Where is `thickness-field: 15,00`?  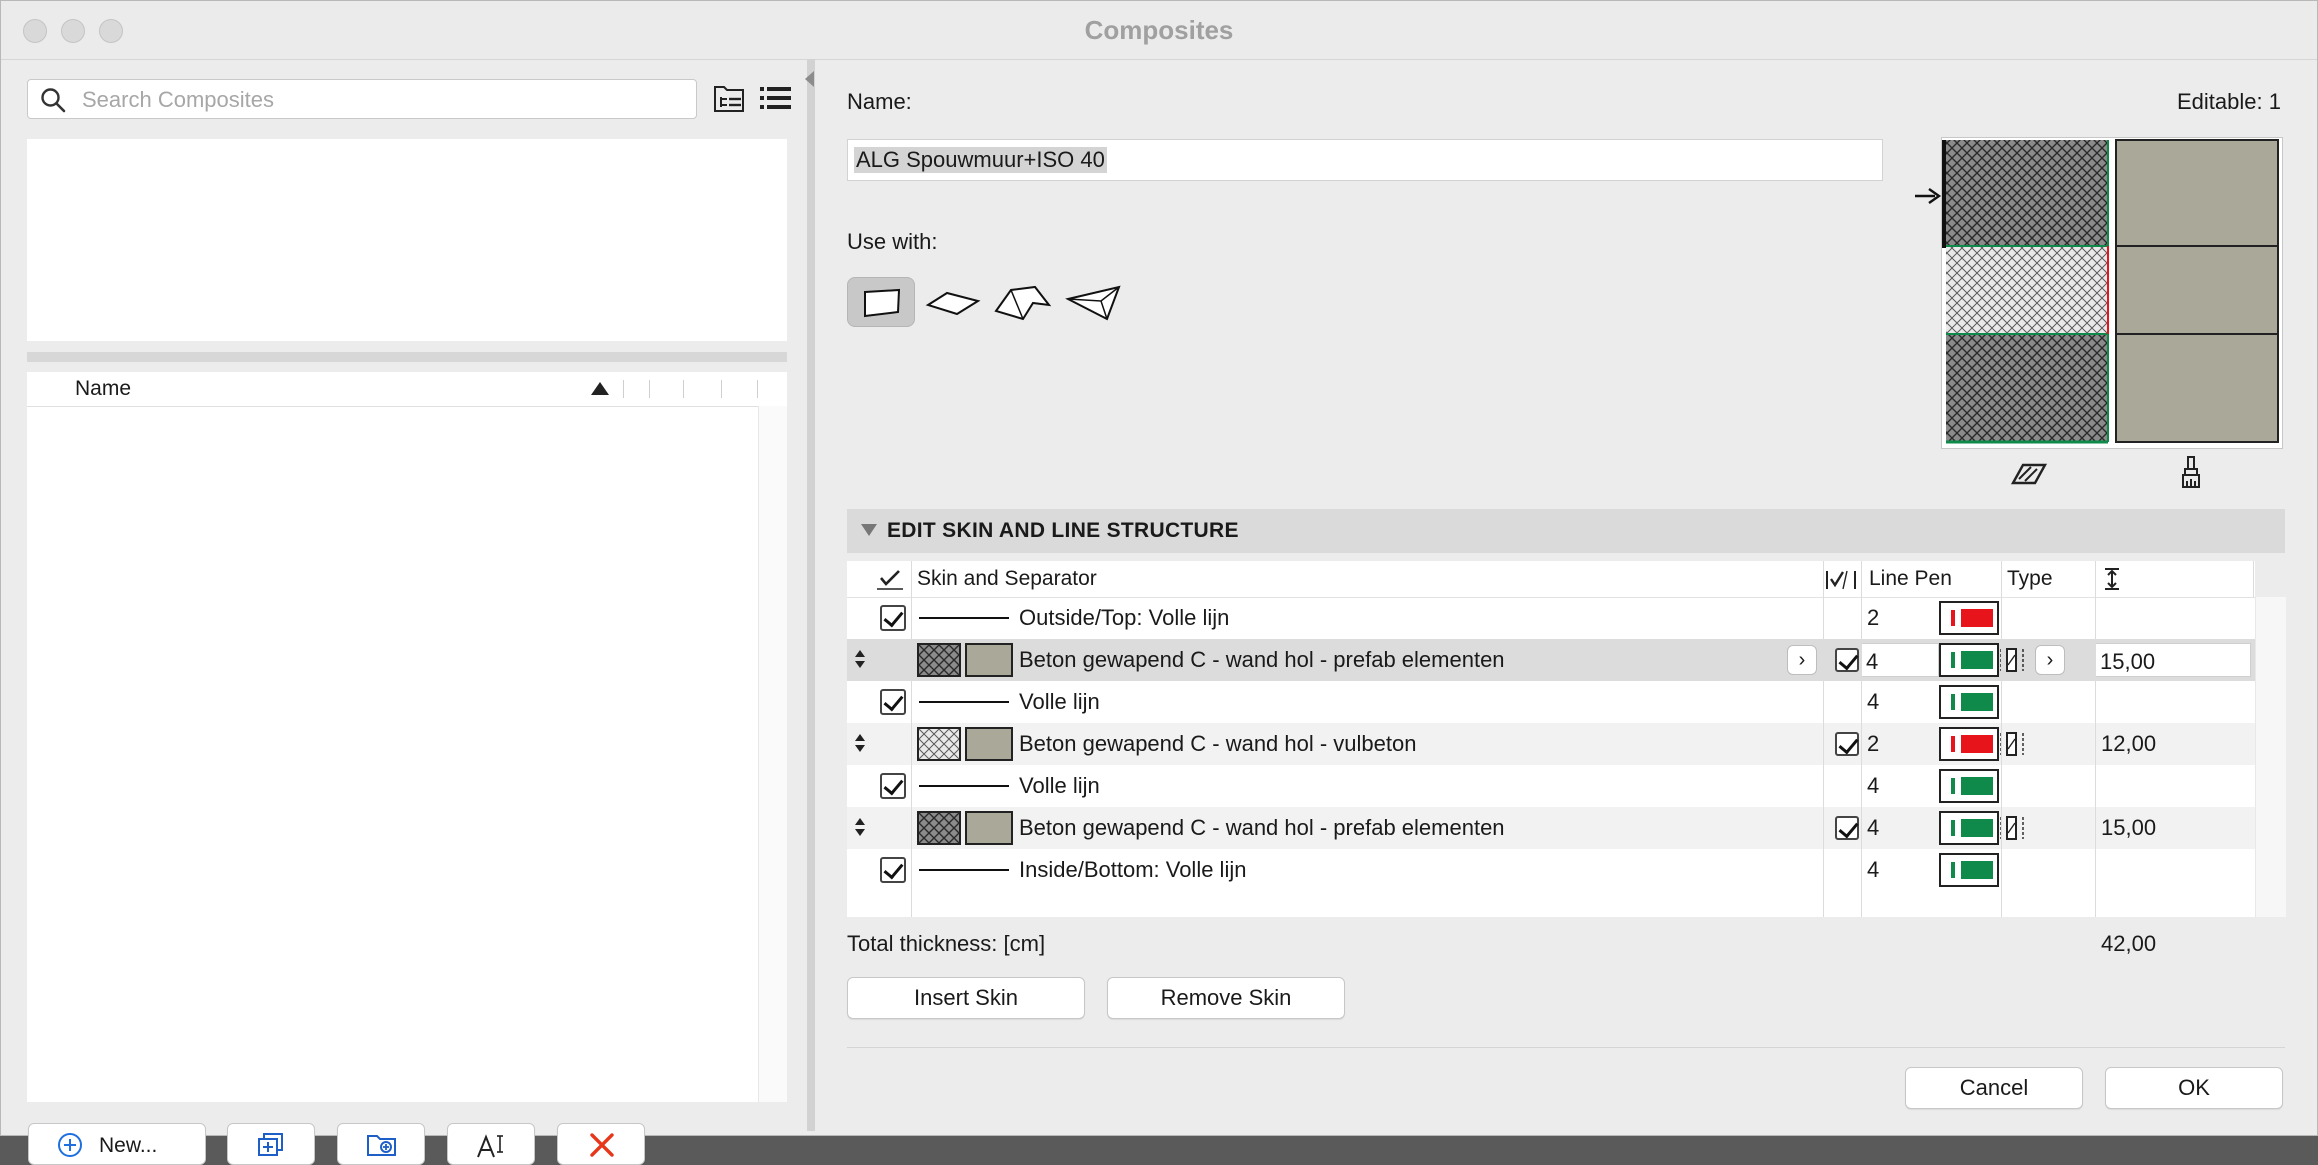 thickness-field: 15,00 is located at coordinates (2173, 660).